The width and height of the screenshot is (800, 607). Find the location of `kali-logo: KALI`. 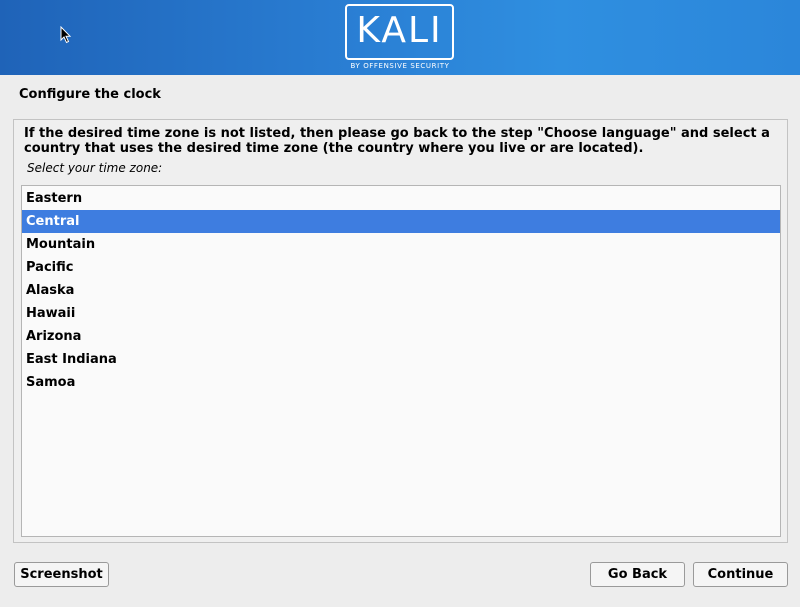

kali-logo: KALI is located at coordinates (399, 32).